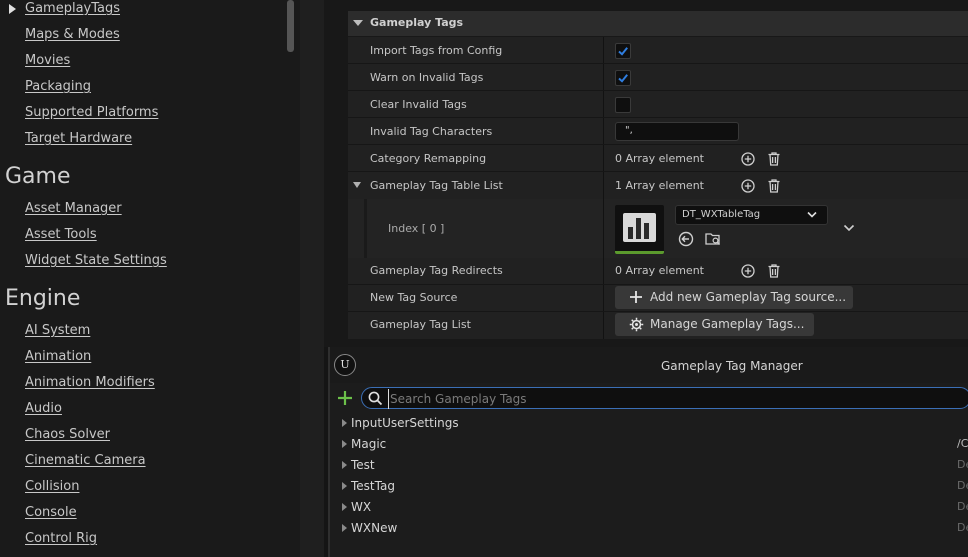 The image size is (968, 557). I want to click on tag-tree-row-wxnew: WXNew De, so click(649, 528).